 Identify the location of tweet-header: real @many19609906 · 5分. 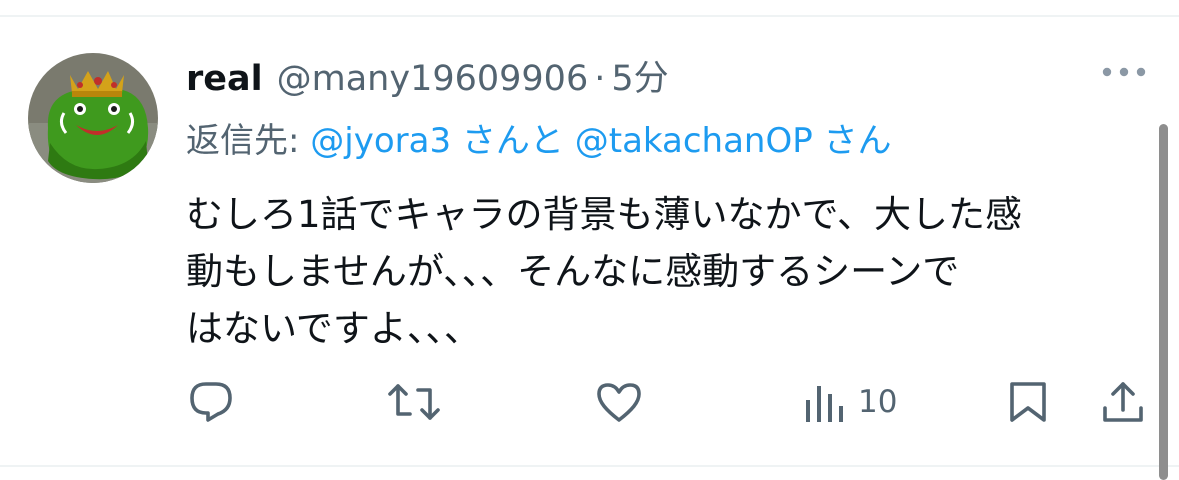
(427, 74).